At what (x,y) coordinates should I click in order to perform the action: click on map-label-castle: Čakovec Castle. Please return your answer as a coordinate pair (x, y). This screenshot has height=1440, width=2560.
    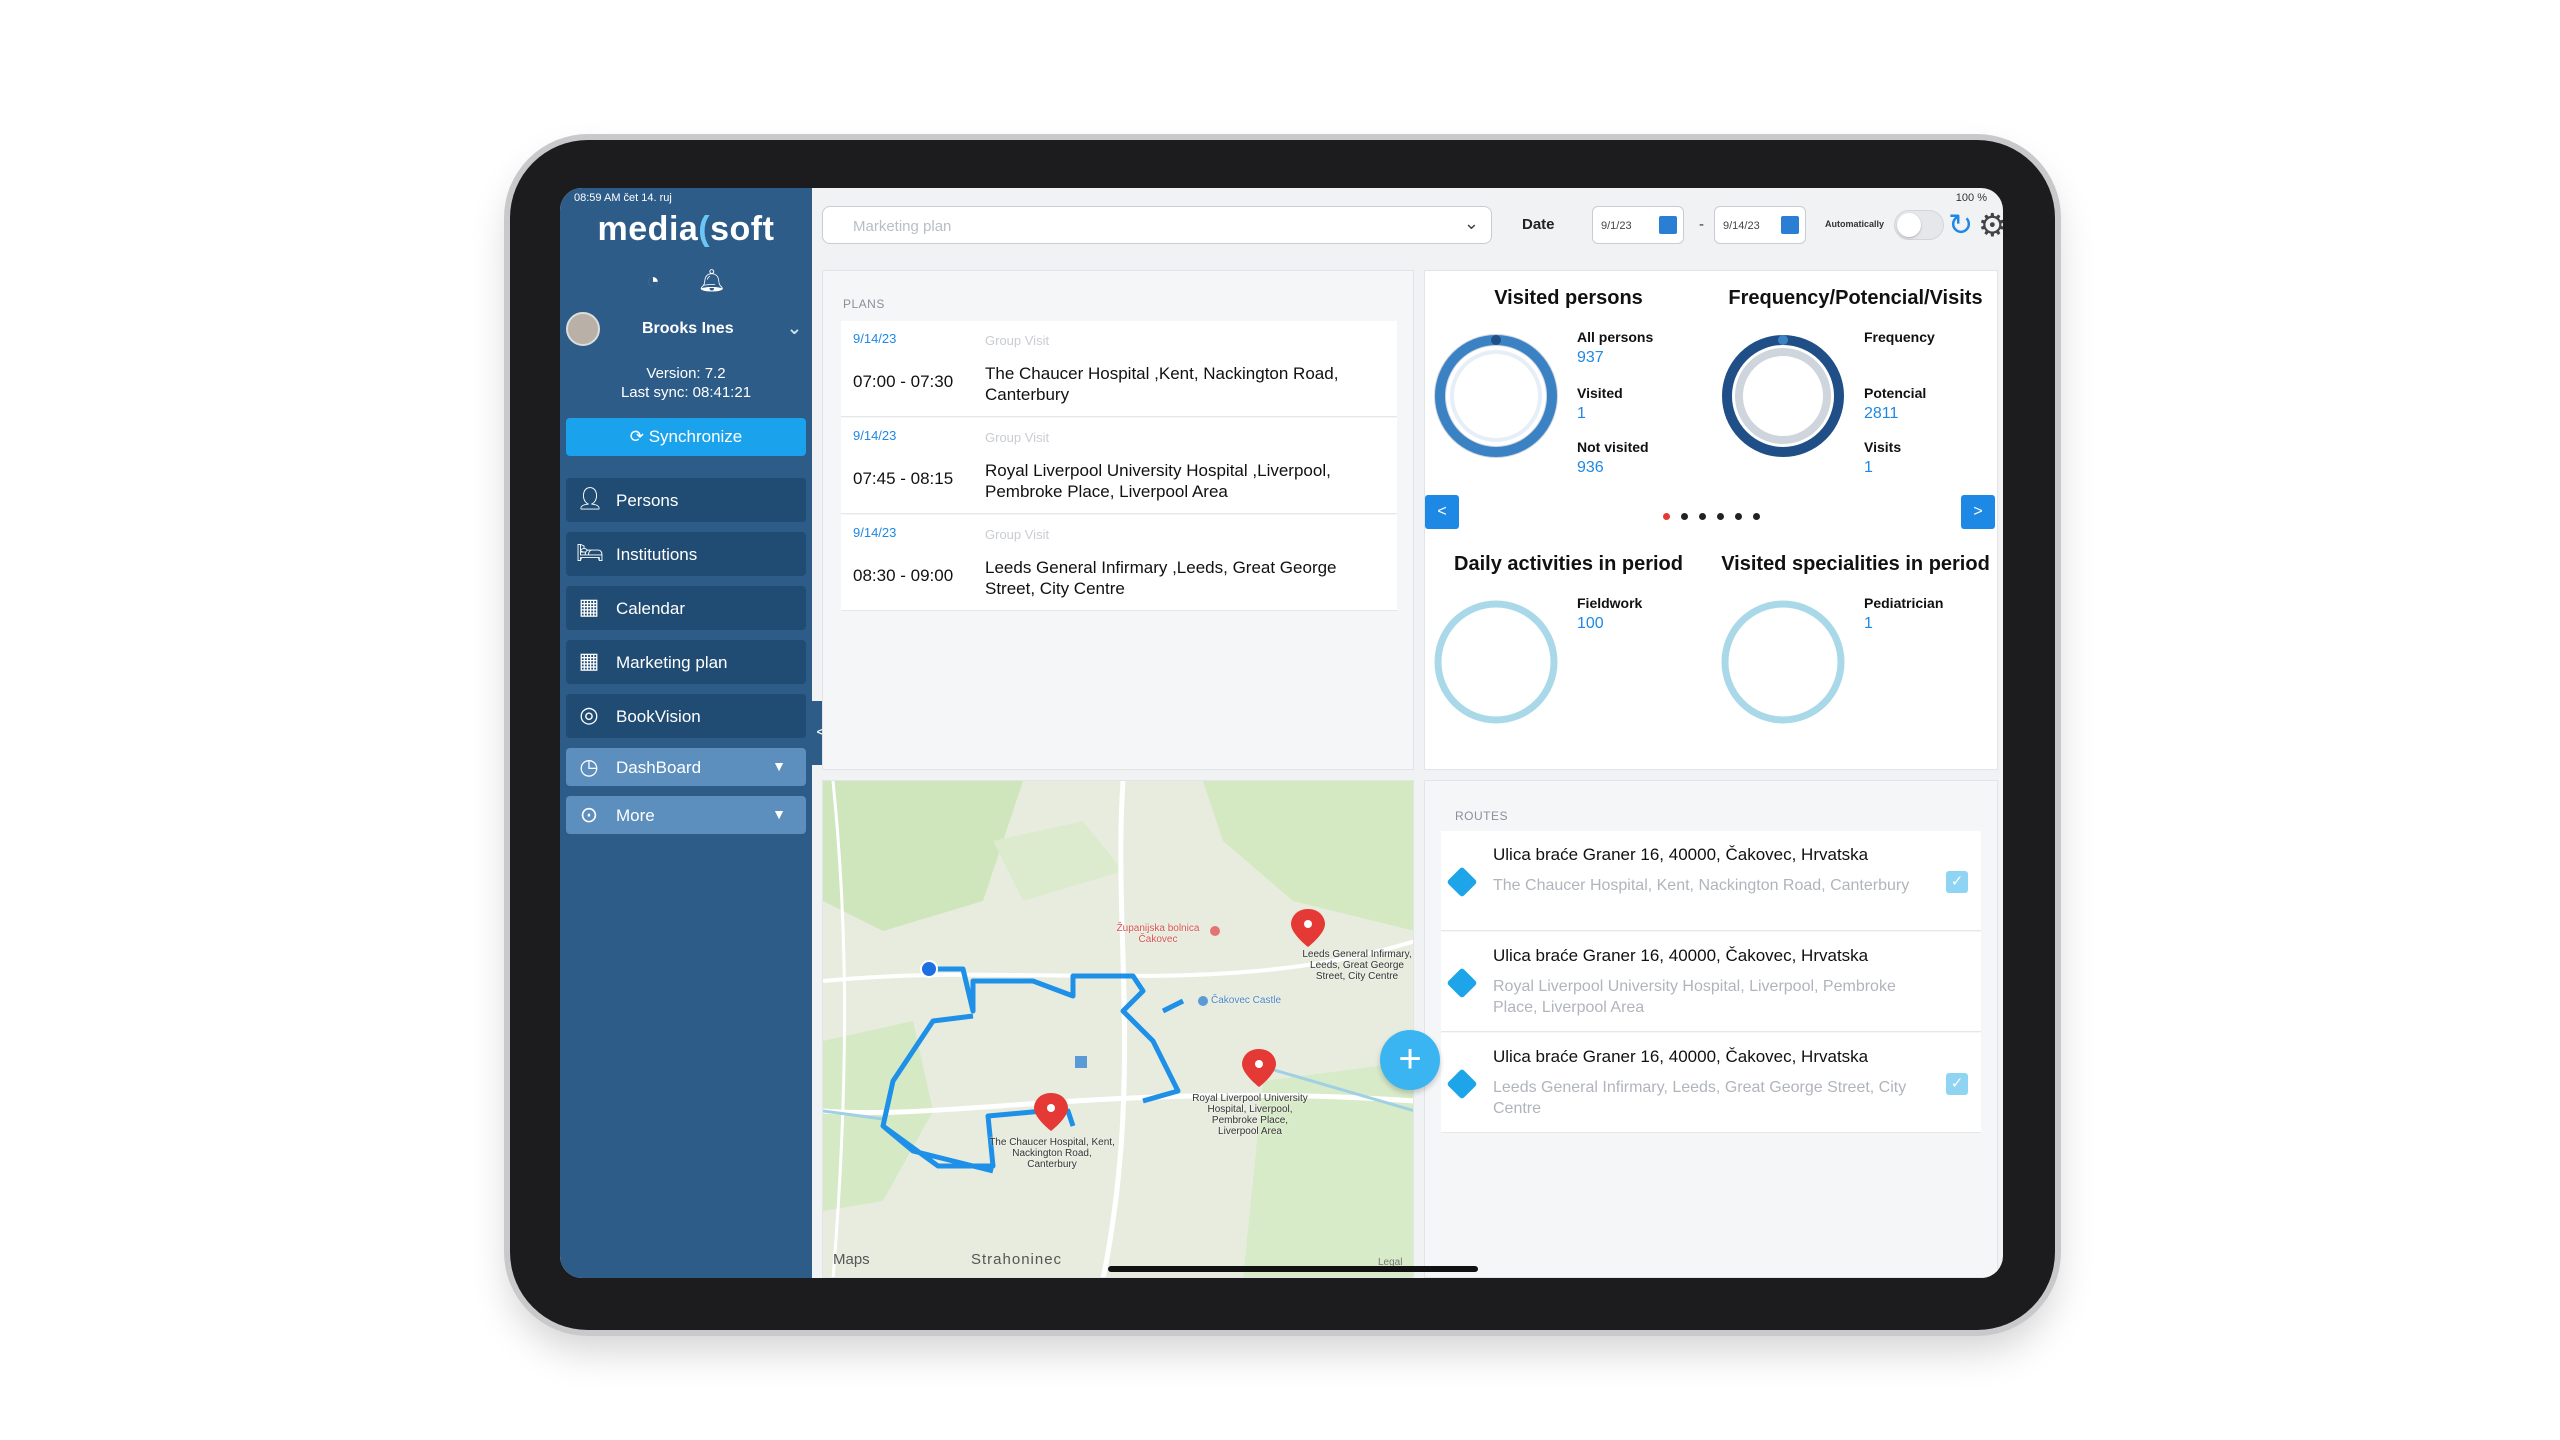
    Looking at the image, I should click on (1246, 1000).